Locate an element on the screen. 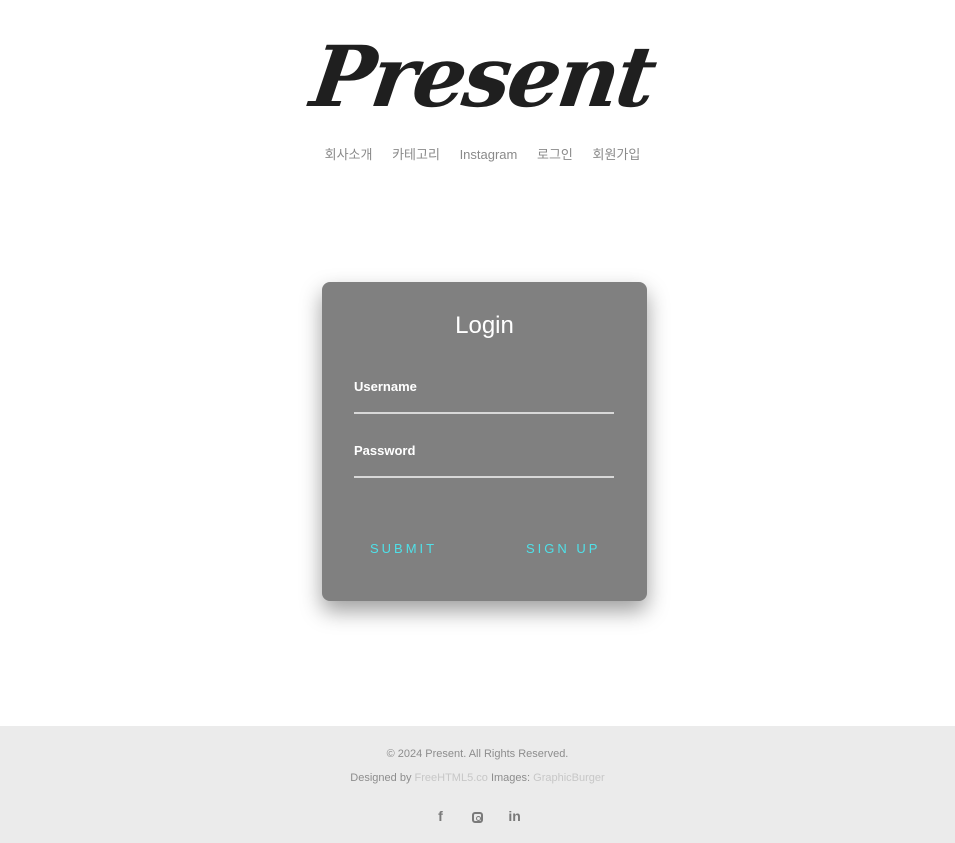 The image size is (955, 843). facebook-icon: f is located at coordinates (440, 816).